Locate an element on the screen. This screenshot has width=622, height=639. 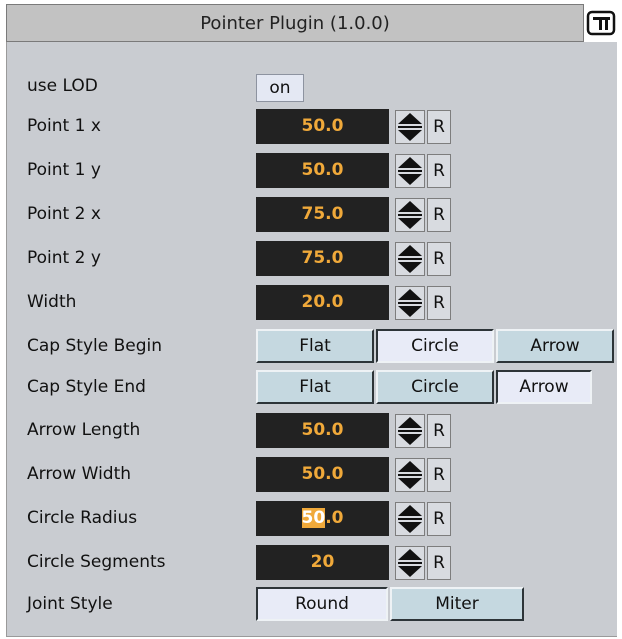
arrow-width-spinner is located at coordinates (410, 475).